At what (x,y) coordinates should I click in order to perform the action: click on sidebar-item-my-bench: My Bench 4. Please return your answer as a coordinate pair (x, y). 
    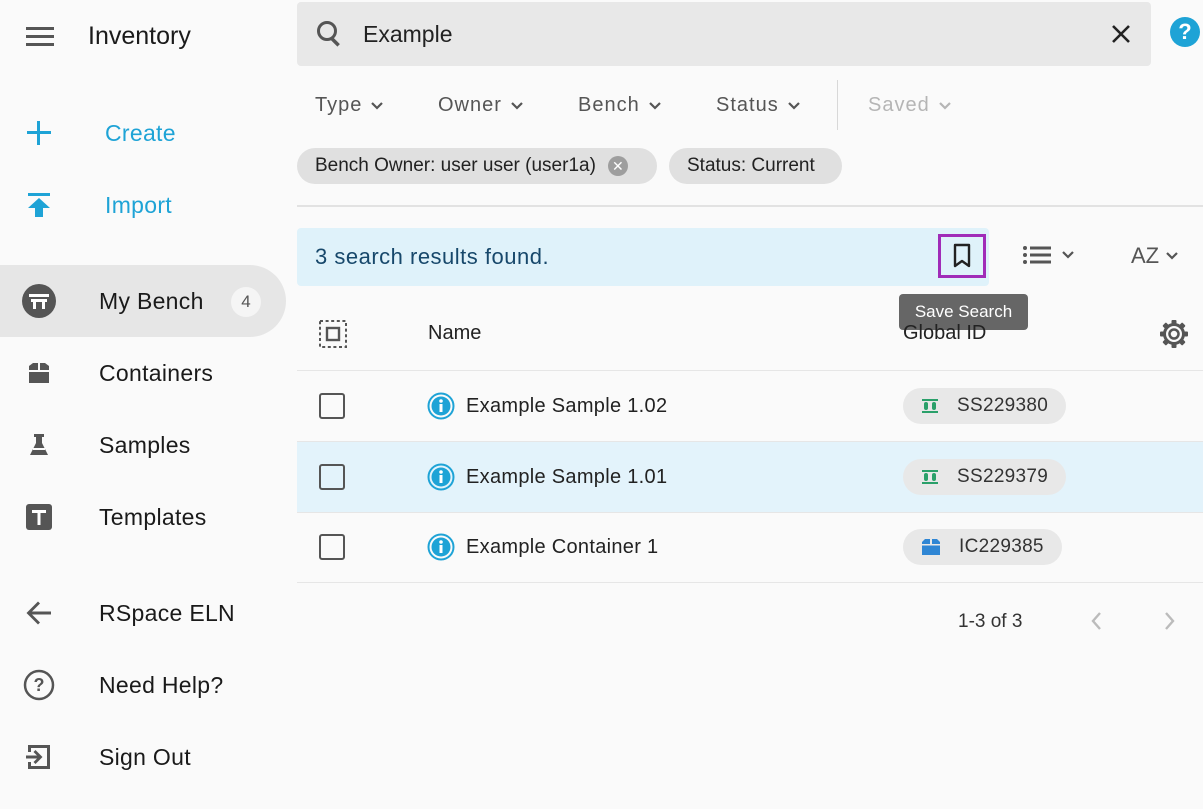
    Looking at the image, I should click on (143, 301).